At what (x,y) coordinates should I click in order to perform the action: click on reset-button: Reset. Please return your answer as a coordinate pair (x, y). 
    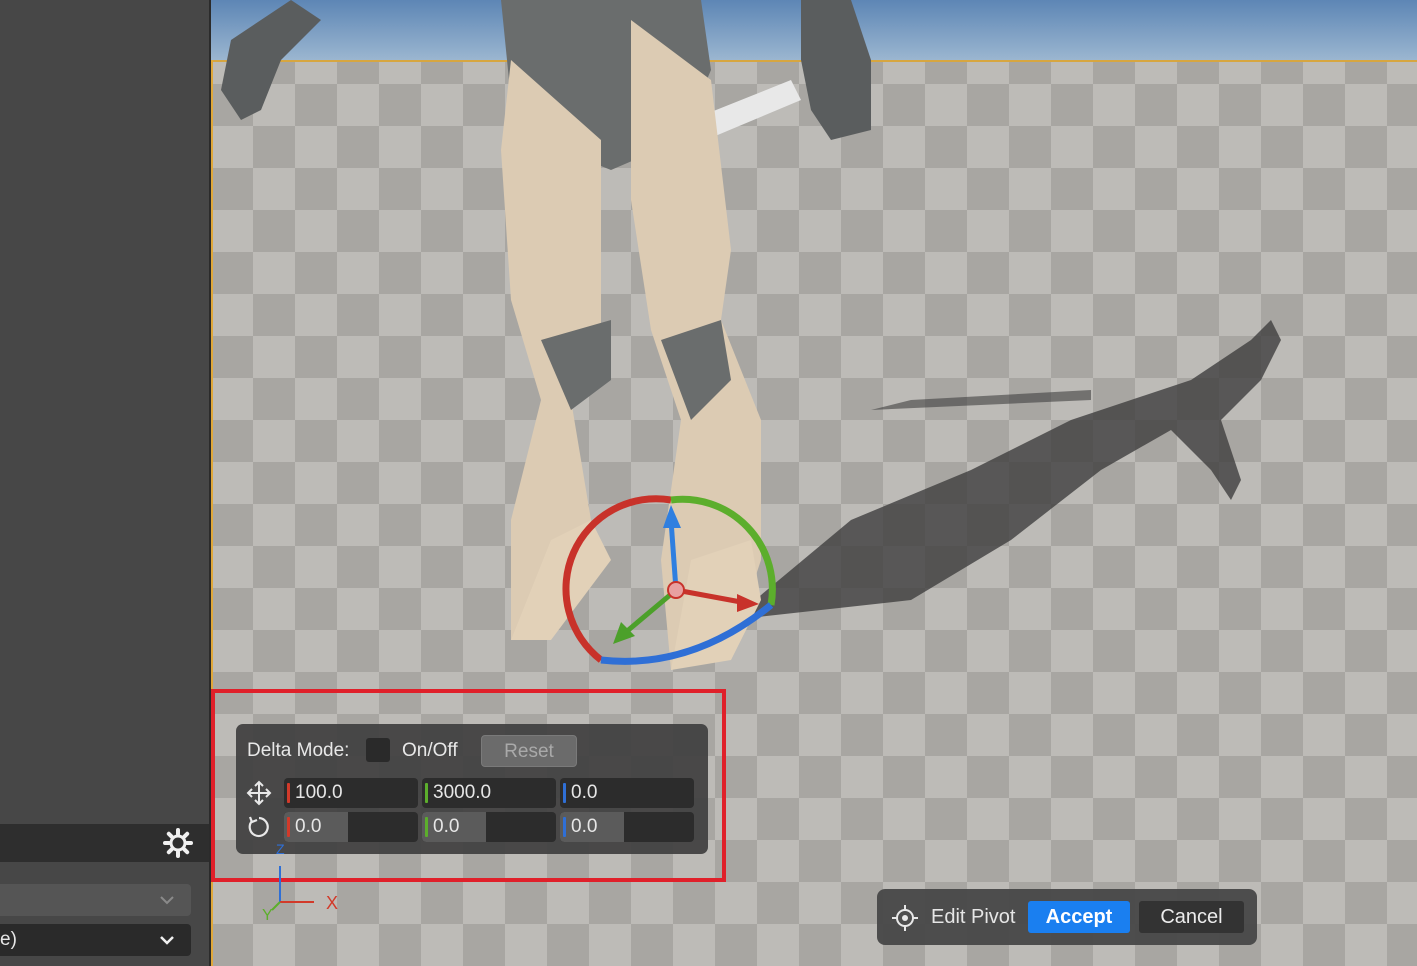
    Looking at the image, I should click on (529, 751).